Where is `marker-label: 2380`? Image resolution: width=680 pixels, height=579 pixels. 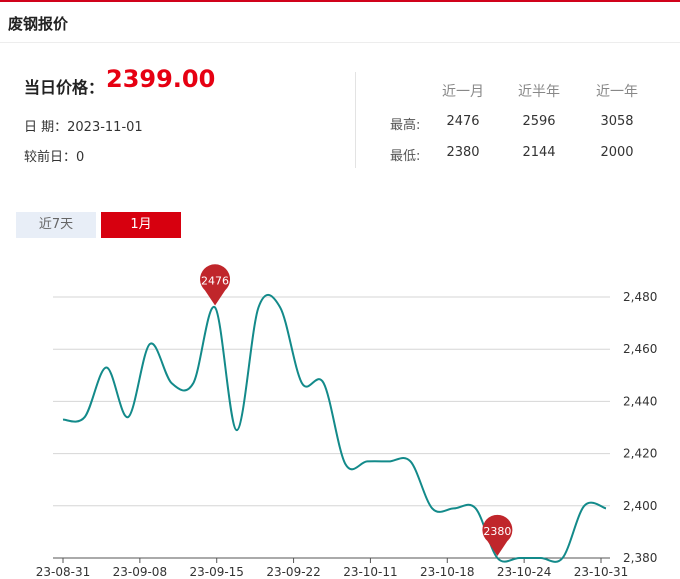
marker-label: 2380 is located at coordinates (497, 531).